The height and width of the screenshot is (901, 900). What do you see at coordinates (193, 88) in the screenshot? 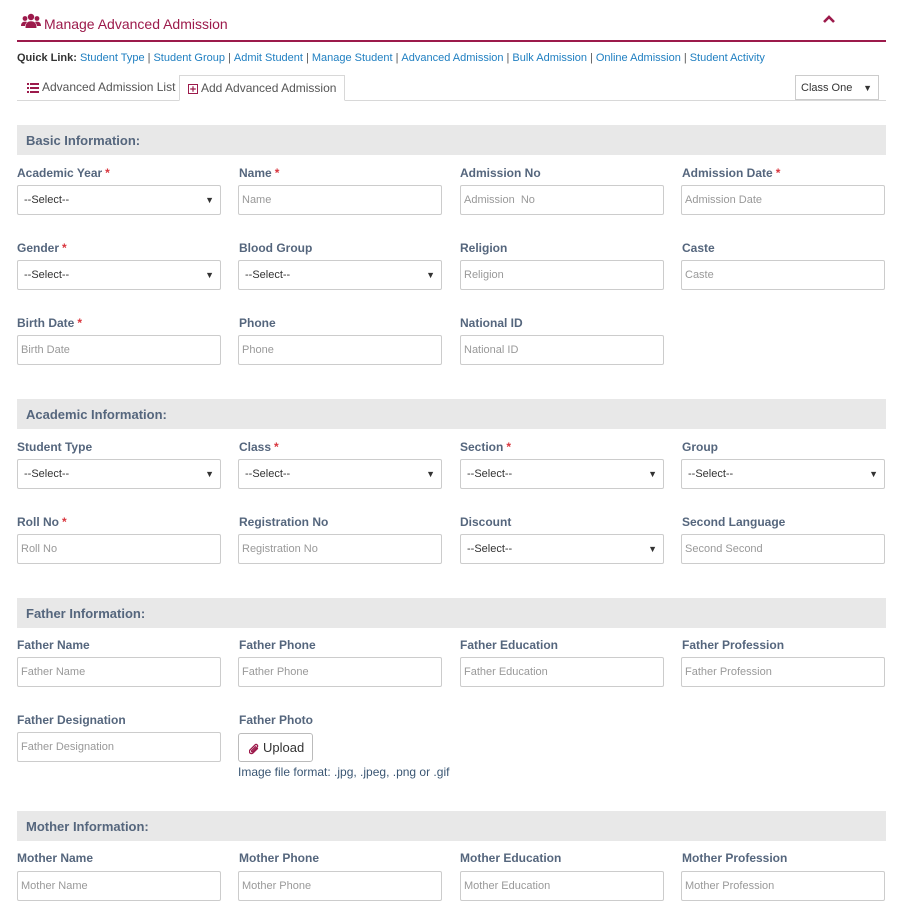
I see `plus-square-icon` at bounding box center [193, 88].